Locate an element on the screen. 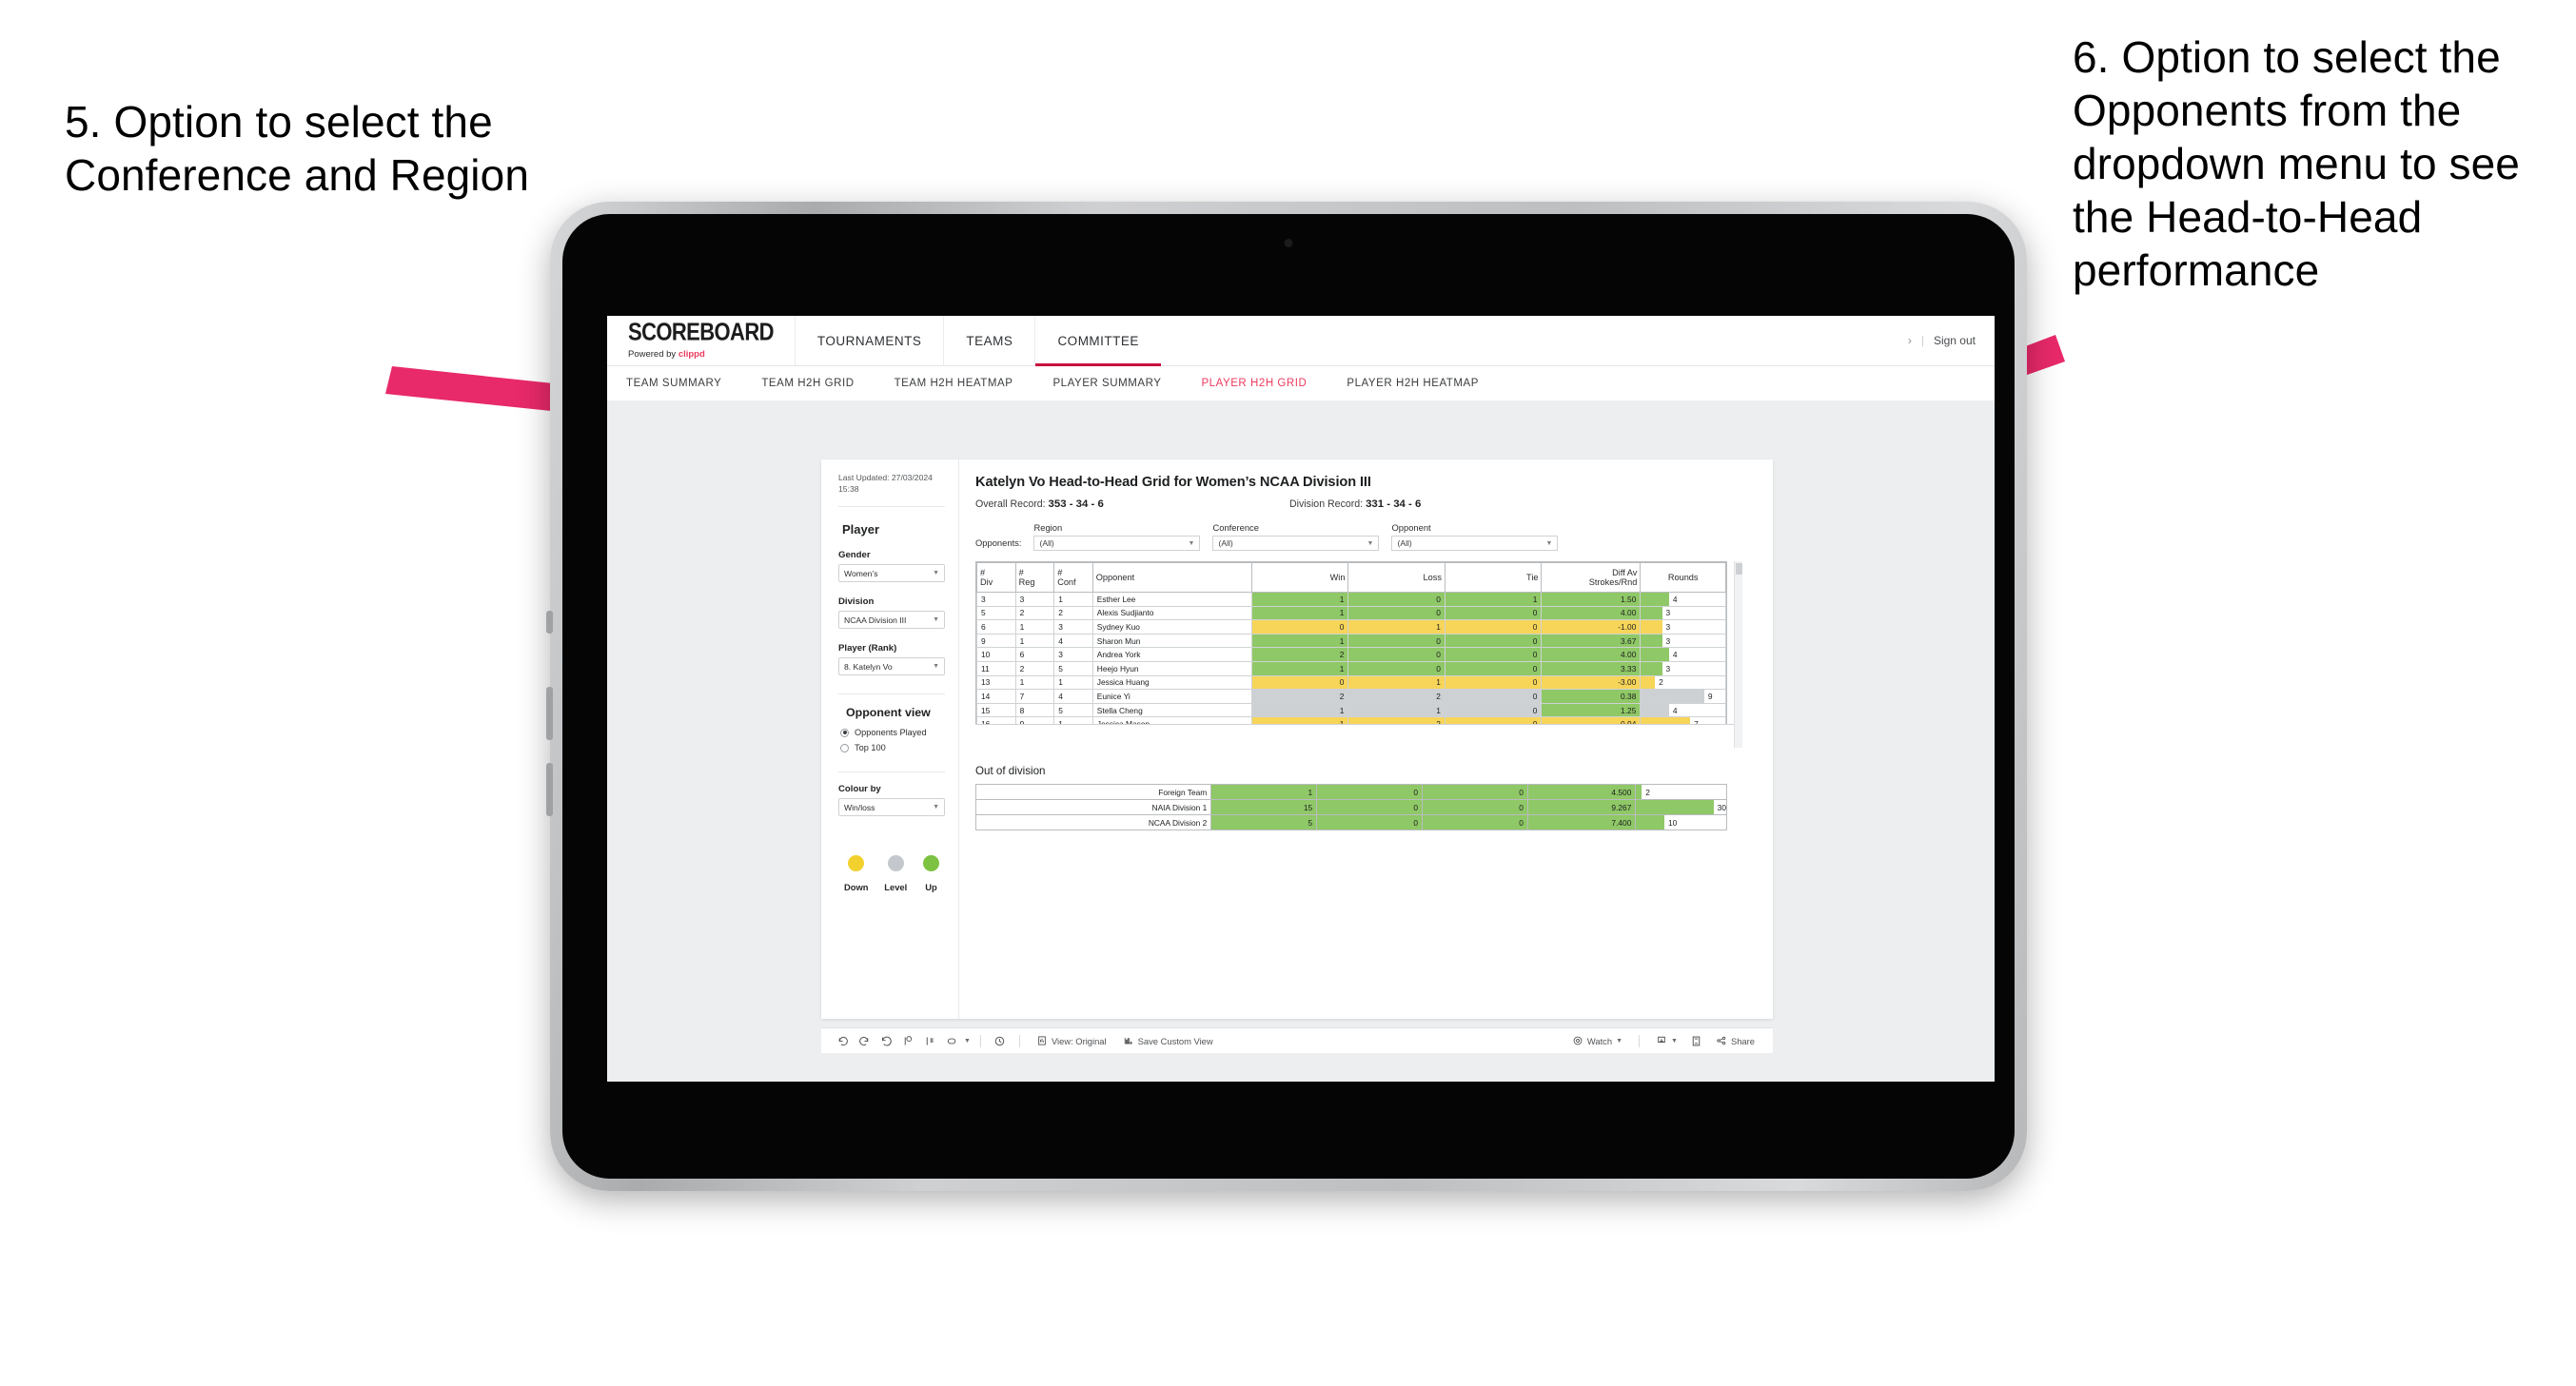  radio-opponents-played: Opponents Played is located at coordinates (891, 732).